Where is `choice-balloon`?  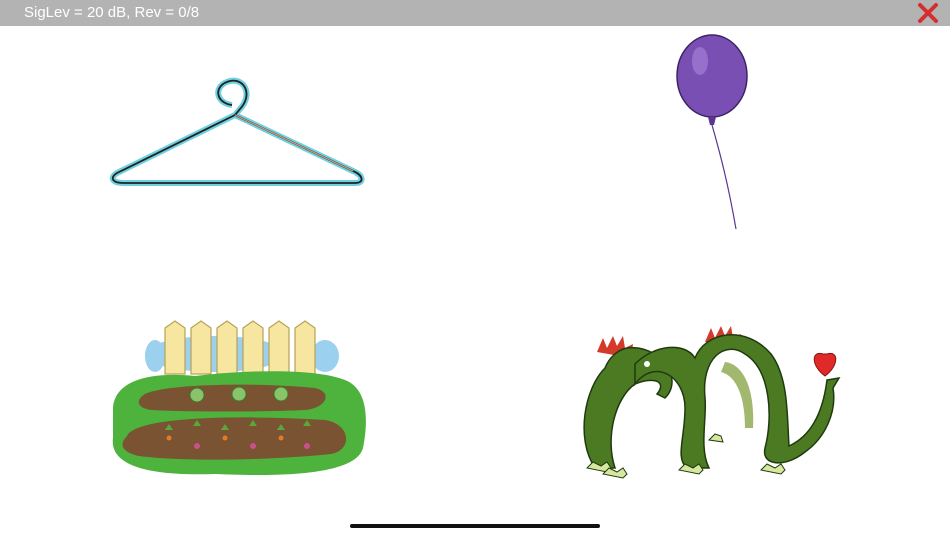
choice-balloon is located at coordinates (715, 133).